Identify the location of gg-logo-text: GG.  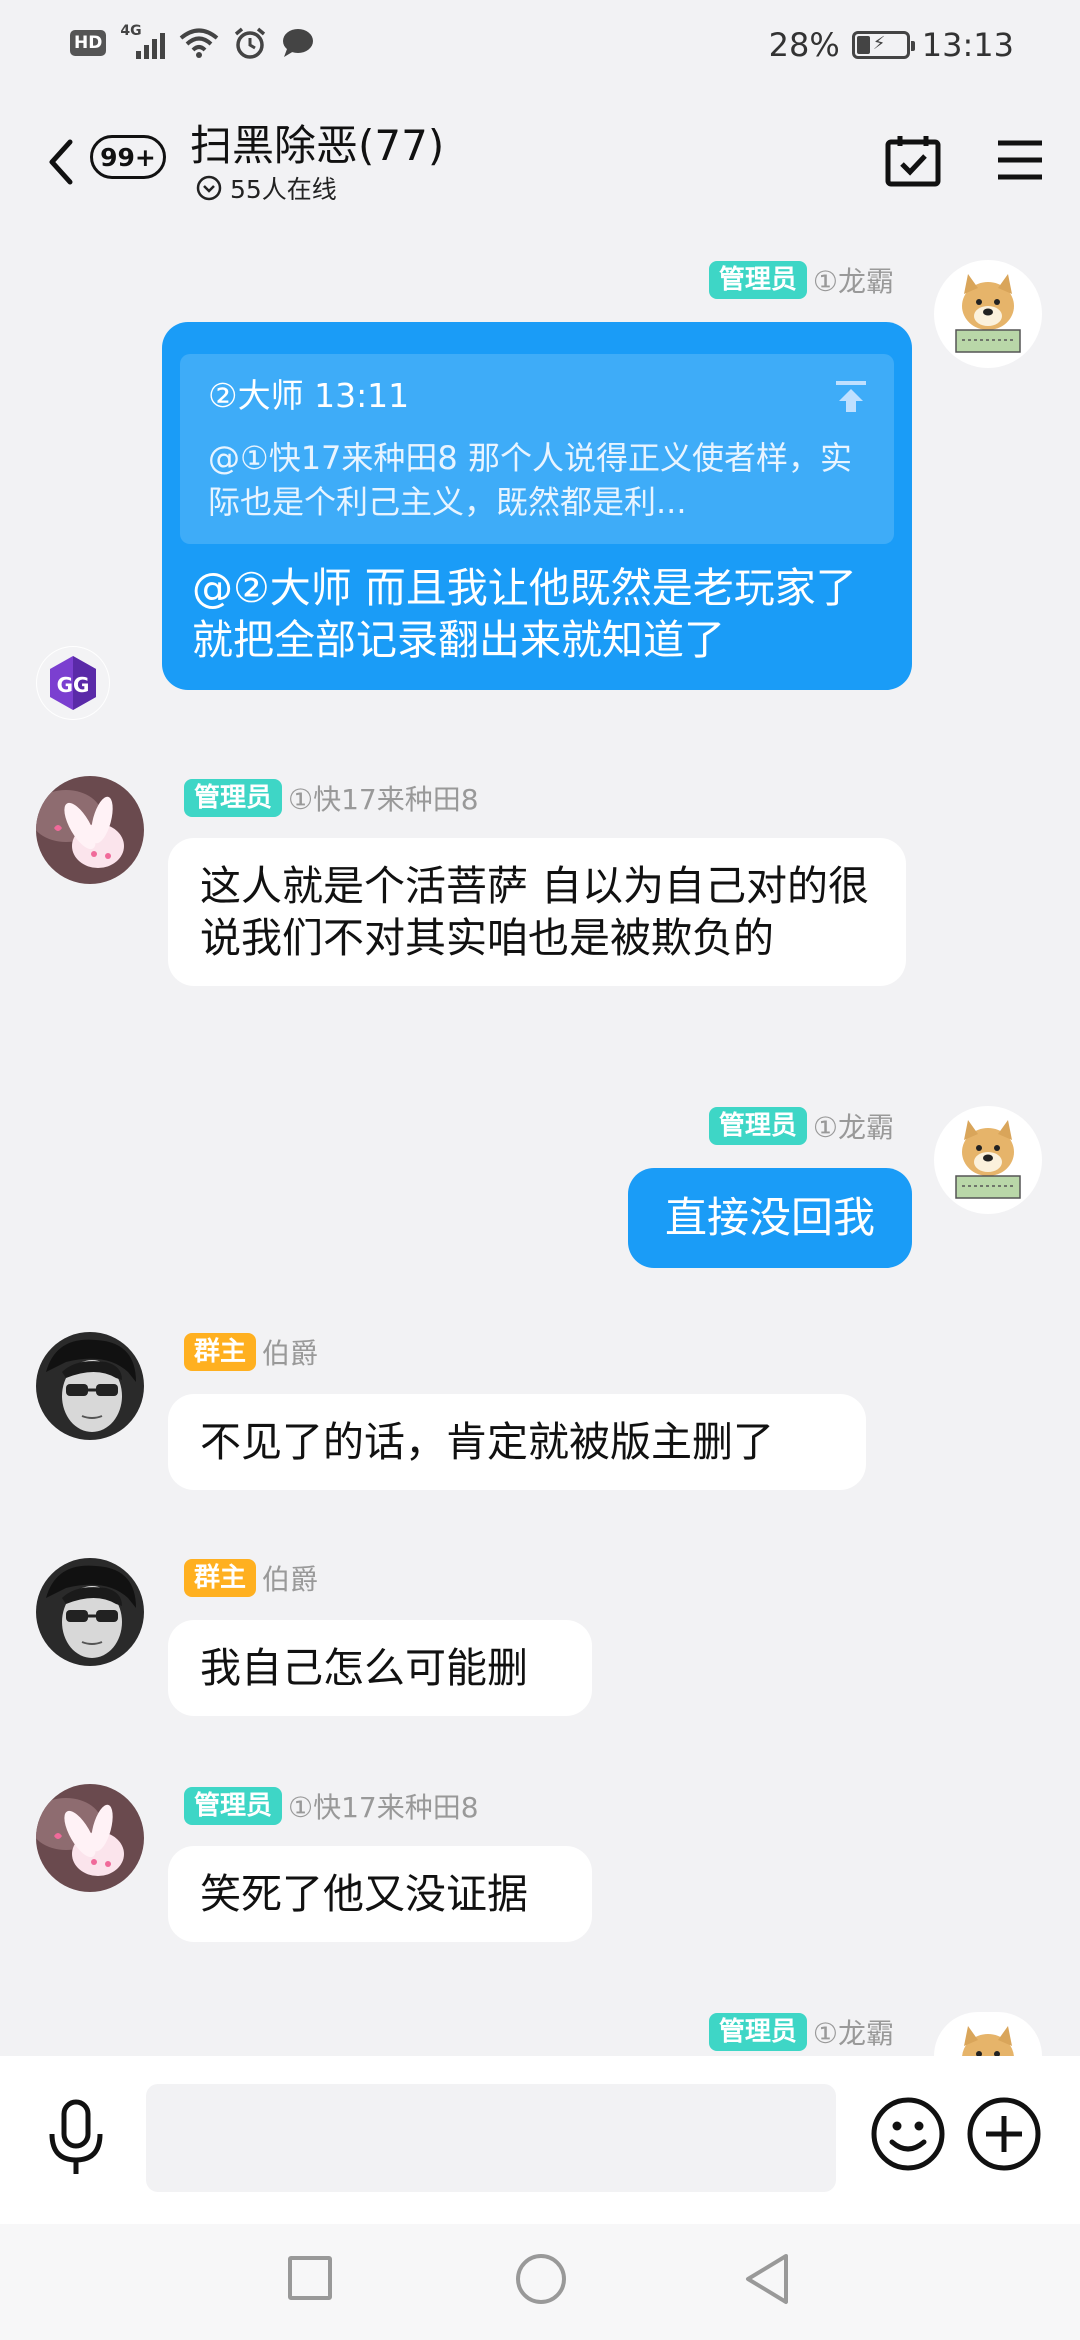
(73, 685).